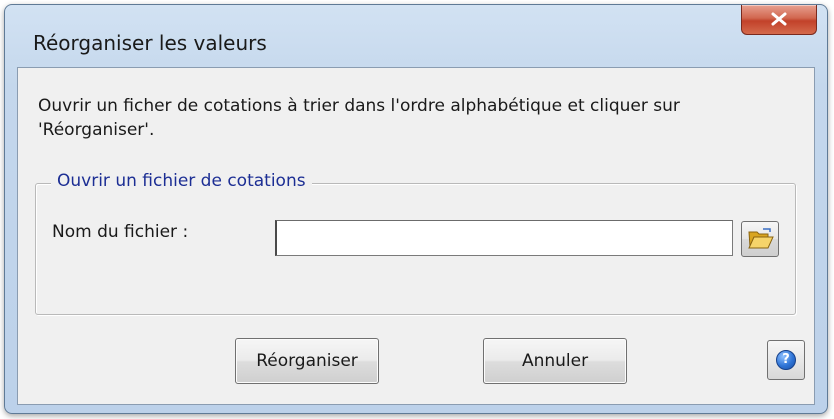  I want to click on help-button: ?, so click(786, 360).